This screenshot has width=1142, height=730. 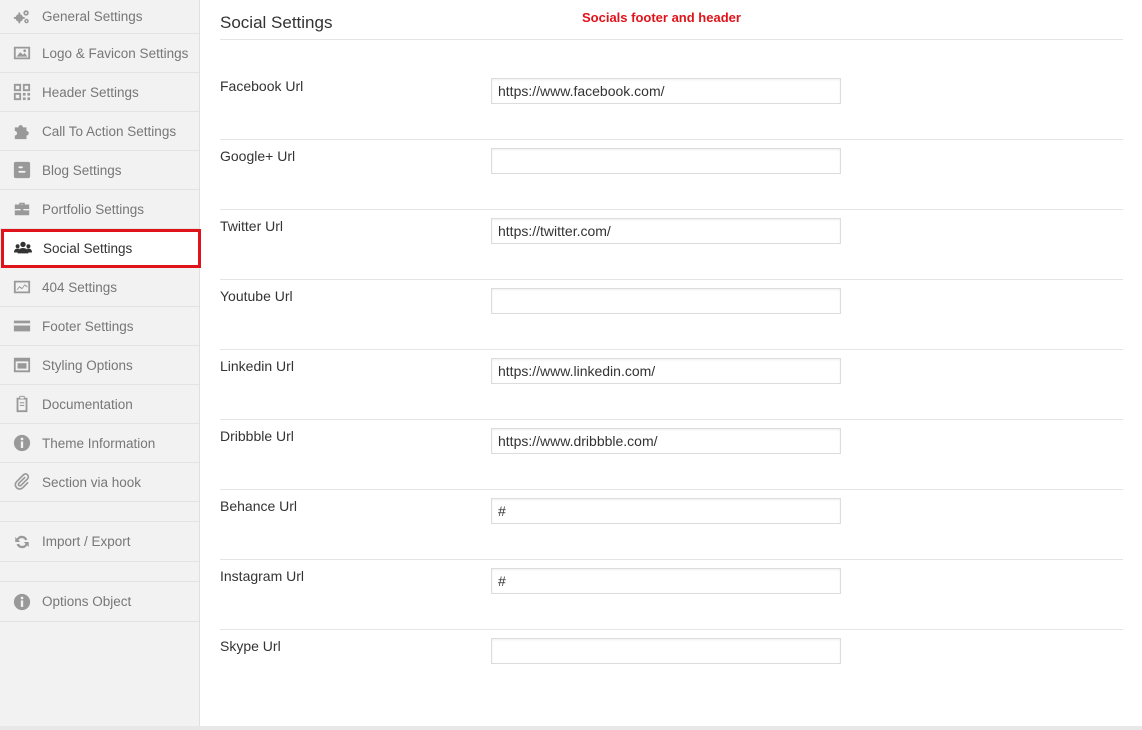 What do you see at coordinates (21, 170) in the screenshot?
I see `blogger-icon` at bounding box center [21, 170].